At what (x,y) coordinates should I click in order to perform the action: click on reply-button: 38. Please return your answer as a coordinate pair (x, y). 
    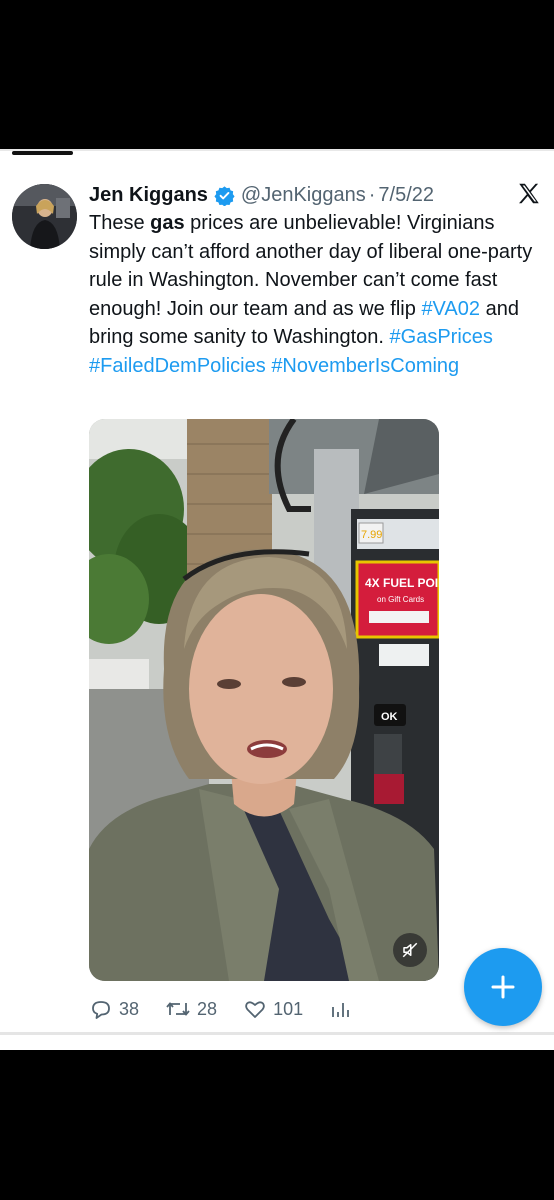
    Looking at the image, I should click on (114, 1009).